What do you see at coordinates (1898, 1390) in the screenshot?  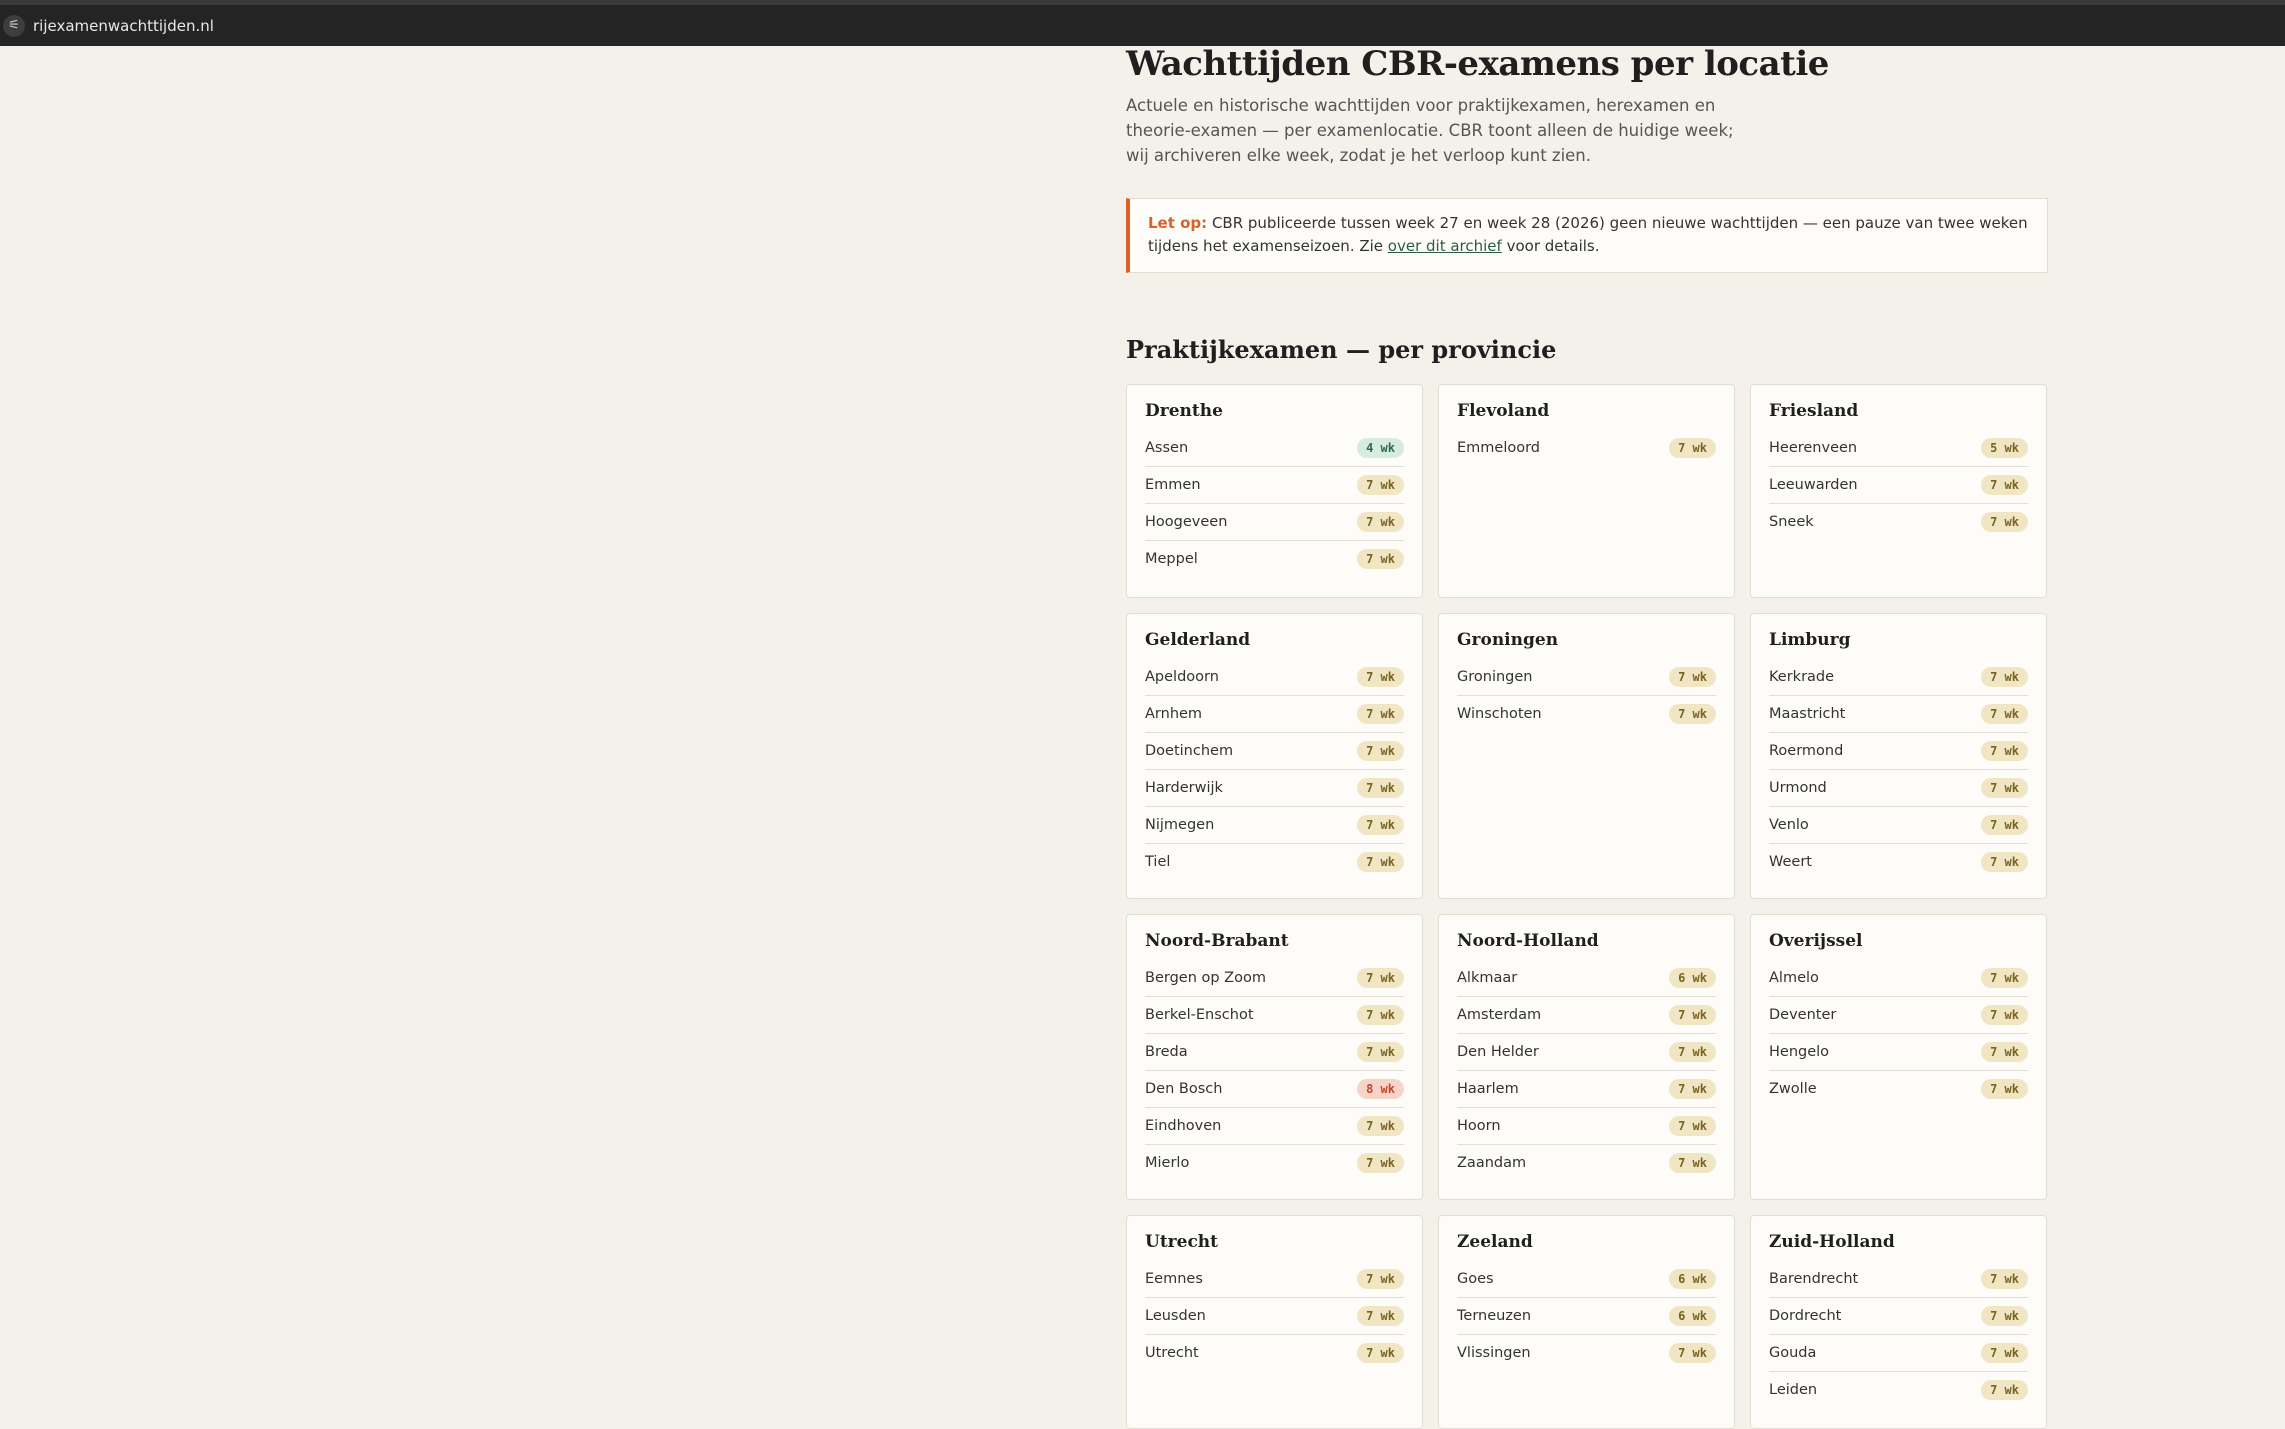 I see `location-row: Leiden 7 wk` at bounding box center [1898, 1390].